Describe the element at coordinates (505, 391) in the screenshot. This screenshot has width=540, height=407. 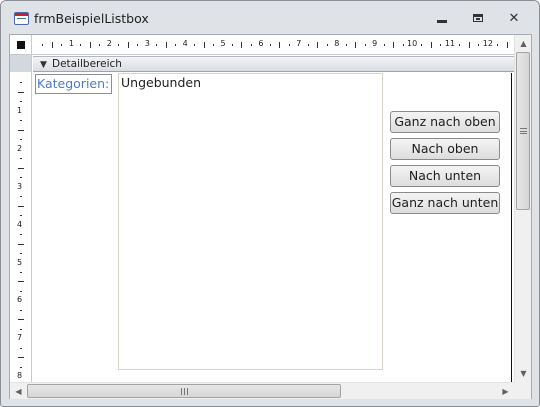
I see `scroll-right-button: ▶` at that location.